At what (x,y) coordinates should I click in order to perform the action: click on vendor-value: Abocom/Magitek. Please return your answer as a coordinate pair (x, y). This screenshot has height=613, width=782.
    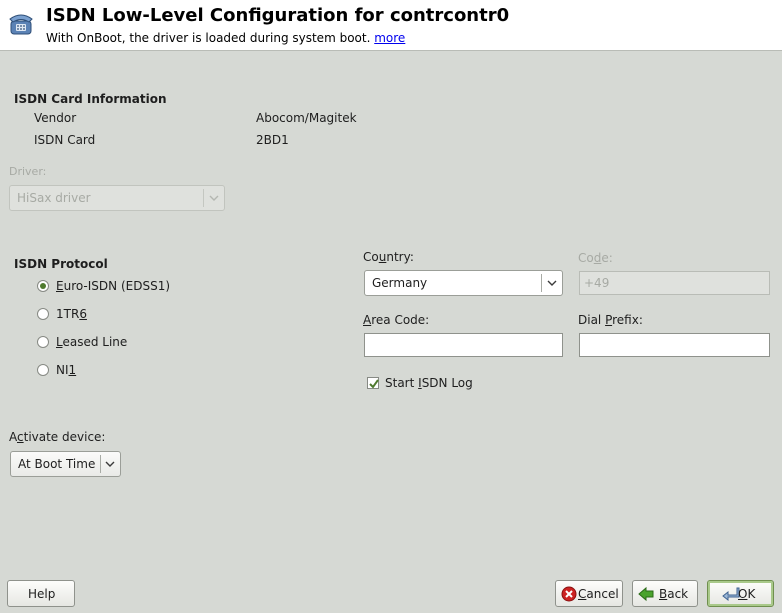
    Looking at the image, I should click on (306, 118).